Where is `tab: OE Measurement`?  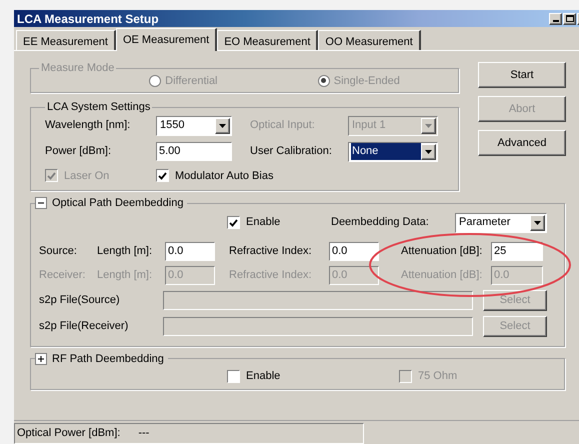
tab: OE Measurement is located at coordinates (167, 39).